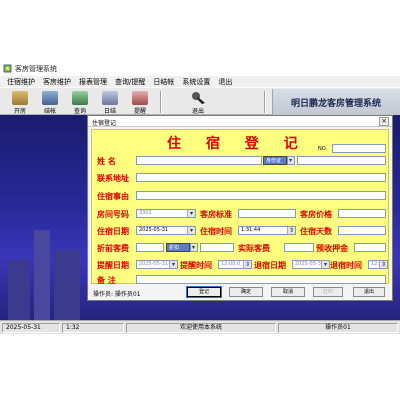 The width and height of the screenshot is (400, 400). Describe the element at coordinates (140, 98) in the screenshot. I see `reminder-icon` at that location.